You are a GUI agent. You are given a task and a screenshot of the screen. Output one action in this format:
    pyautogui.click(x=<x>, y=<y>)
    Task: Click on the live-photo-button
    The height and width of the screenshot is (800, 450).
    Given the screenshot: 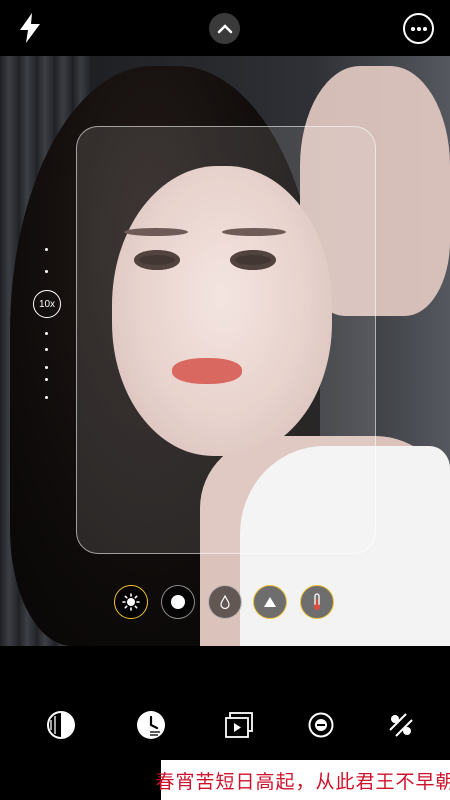 What is the action you would take?
    pyautogui.click(x=239, y=725)
    